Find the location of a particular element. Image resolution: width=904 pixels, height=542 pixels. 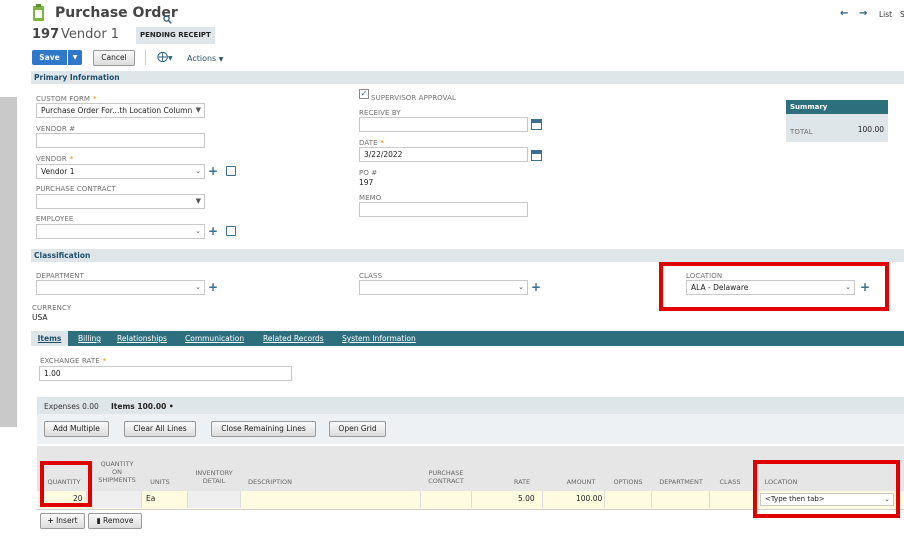

open-grid-button: Open Grid is located at coordinates (357, 429).